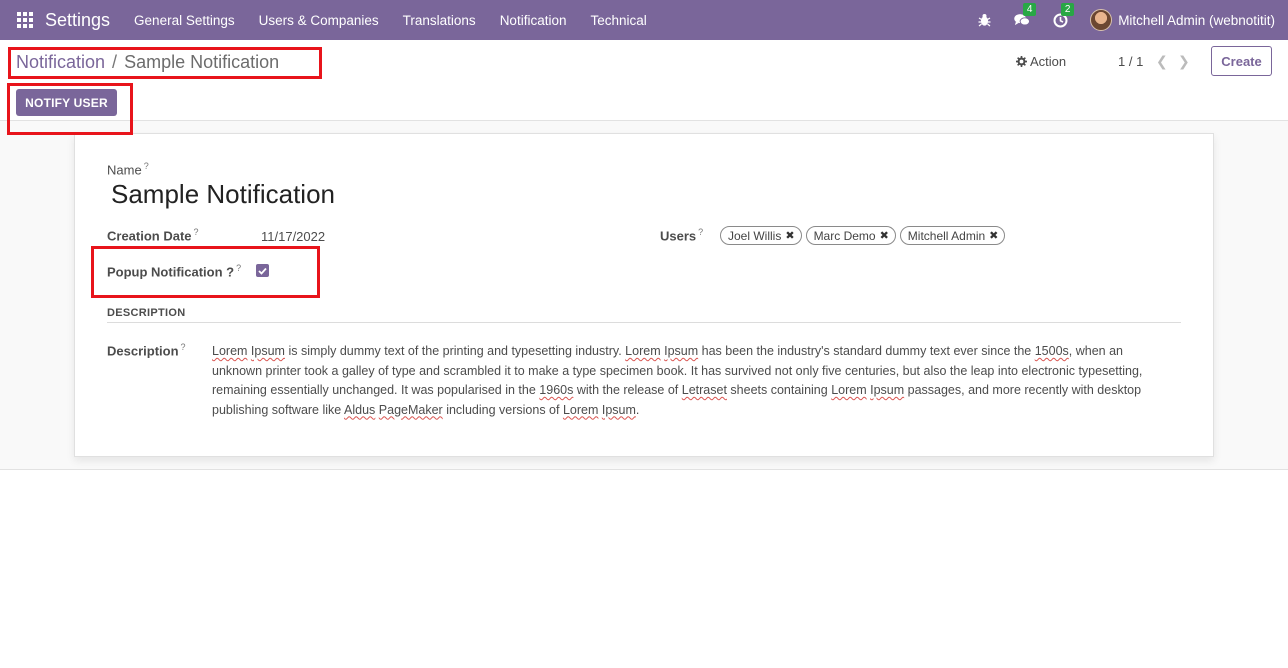  What do you see at coordinates (153, 235) in the screenshot?
I see `creation-date-label: Creation Date?` at bounding box center [153, 235].